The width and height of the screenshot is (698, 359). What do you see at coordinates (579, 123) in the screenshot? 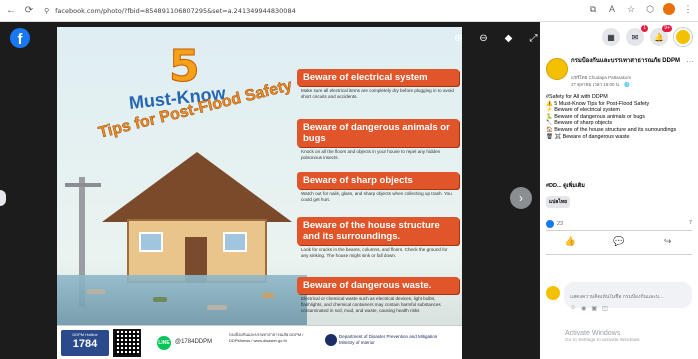
I see `post-line: 🔪 Beware of sharp objects` at bounding box center [579, 123].